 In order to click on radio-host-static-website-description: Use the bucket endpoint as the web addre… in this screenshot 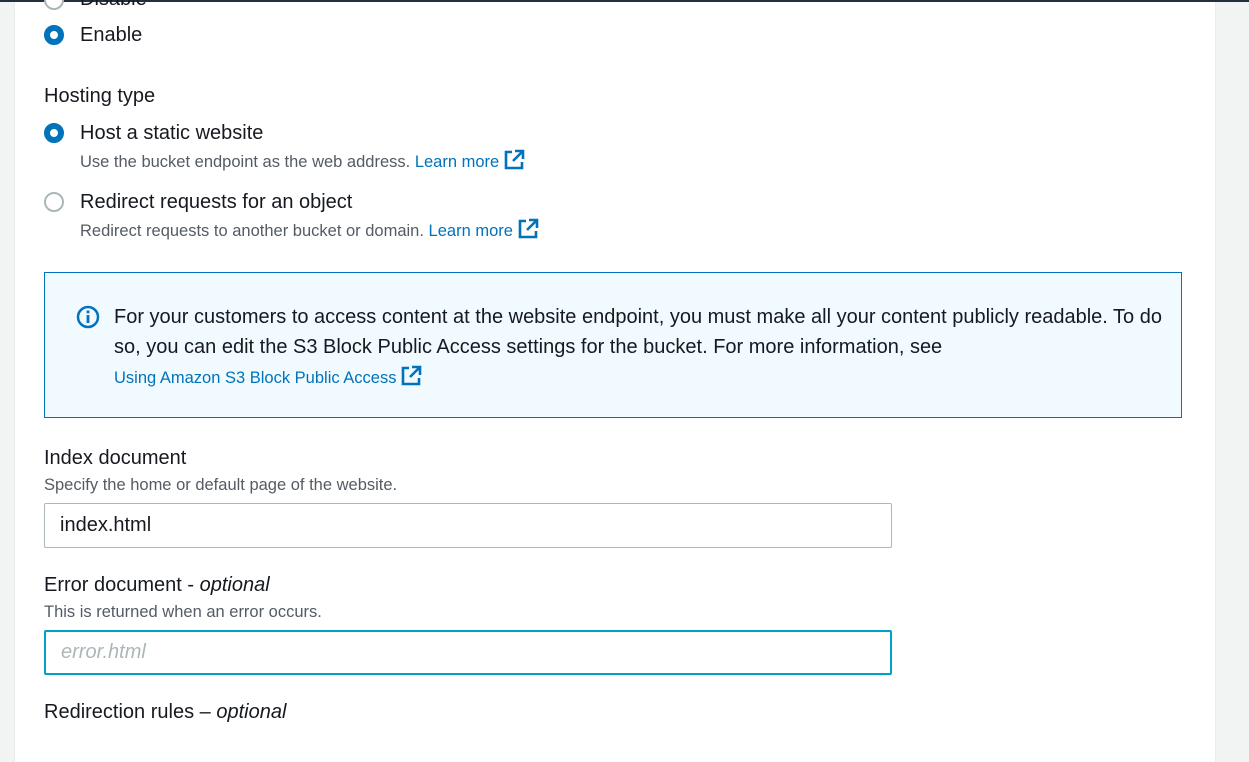, I will do `click(302, 160)`.